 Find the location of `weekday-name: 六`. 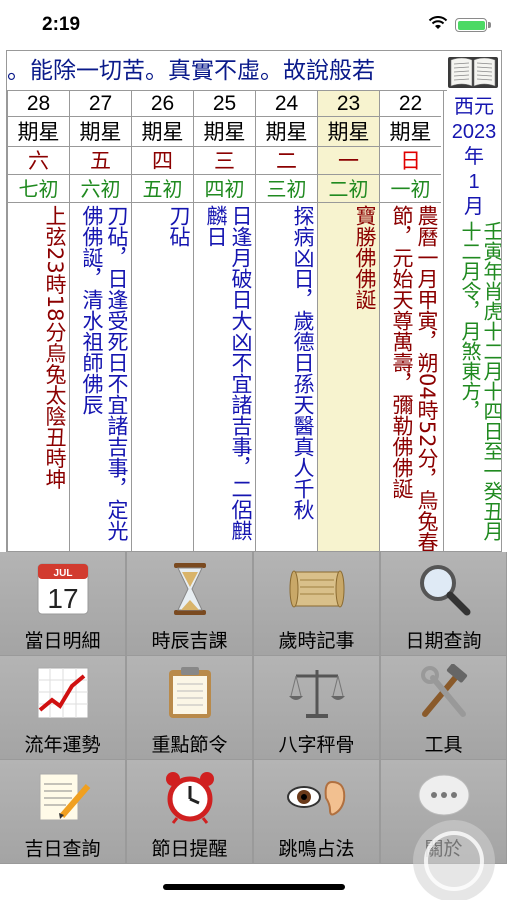

weekday-name: 六 is located at coordinates (38, 161).